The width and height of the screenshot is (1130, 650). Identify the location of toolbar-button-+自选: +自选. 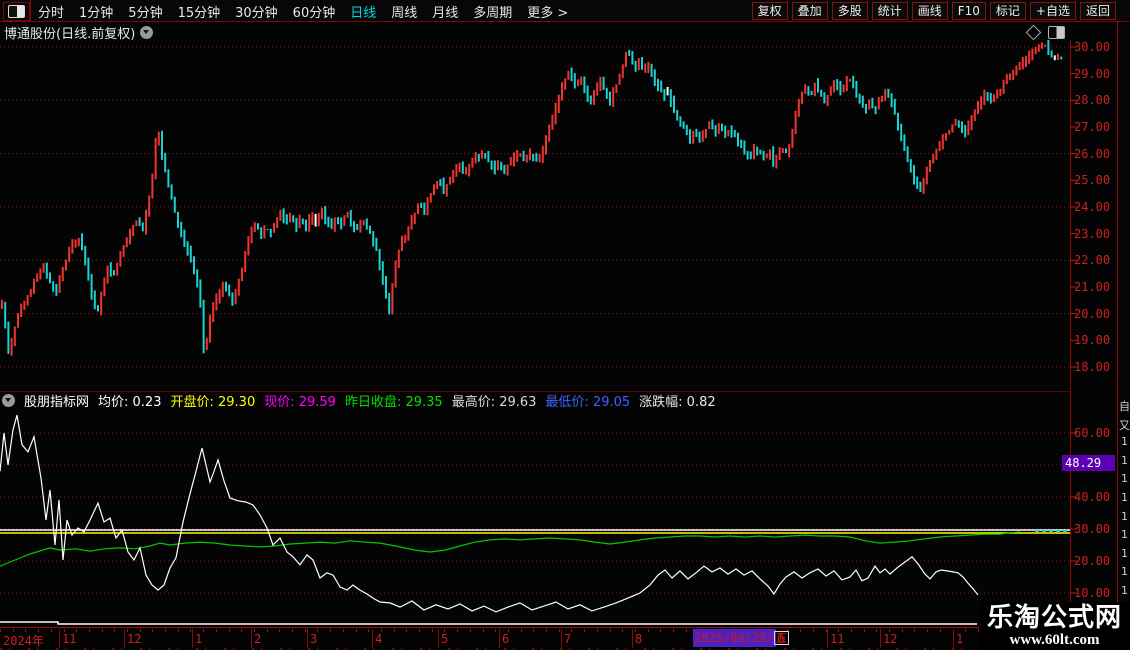
(1052, 11).